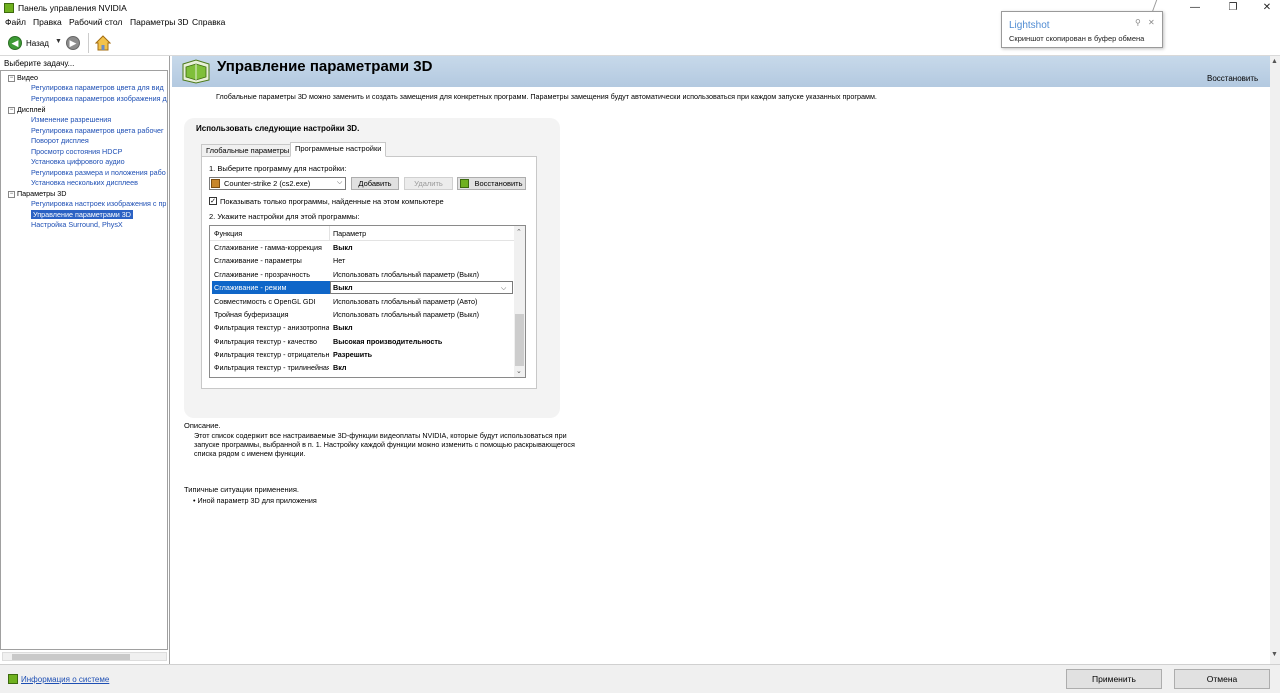 The height and width of the screenshot is (693, 1280). Describe the element at coordinates (71, 120) in the screenshot. I see `tree-item-resolution: Изменение разрешения` at that location.